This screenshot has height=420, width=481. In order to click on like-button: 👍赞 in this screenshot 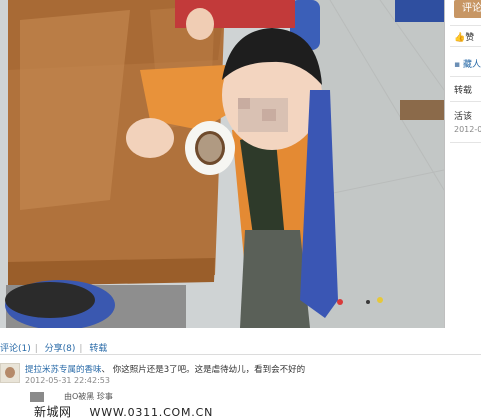, I will do `click(464, 36)`.